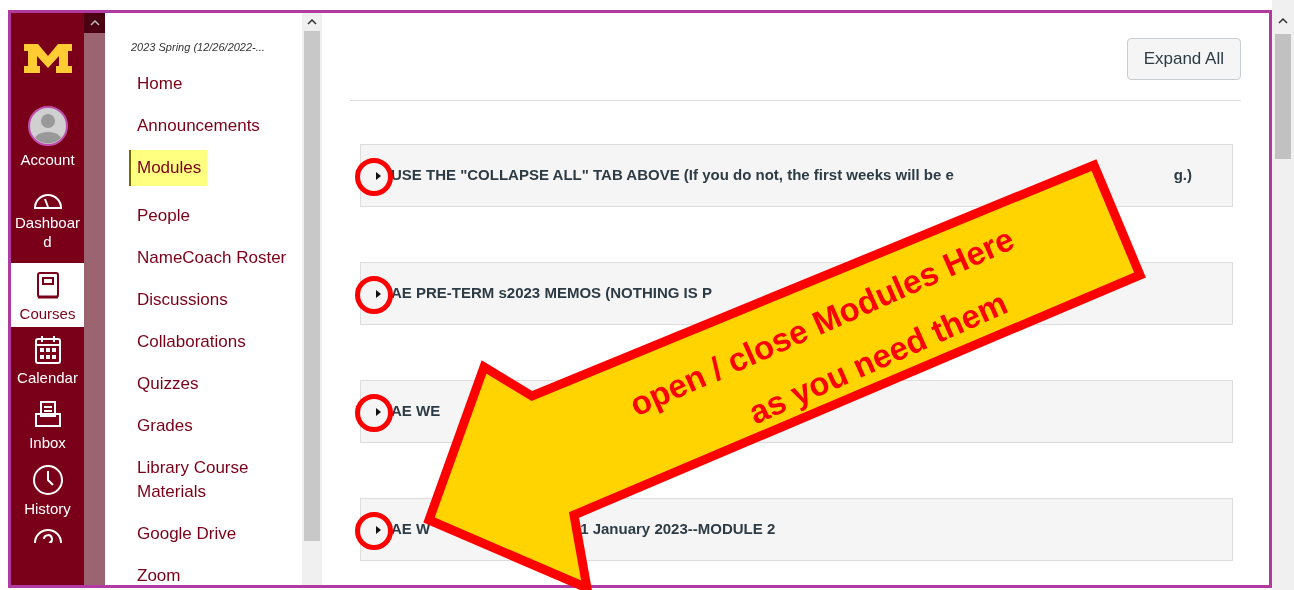  What do you see at coordinates (678, 529) in the screenshot?
I see `module-title: 1 January 2023--MODULE 2` at bounding box center [678, 529].